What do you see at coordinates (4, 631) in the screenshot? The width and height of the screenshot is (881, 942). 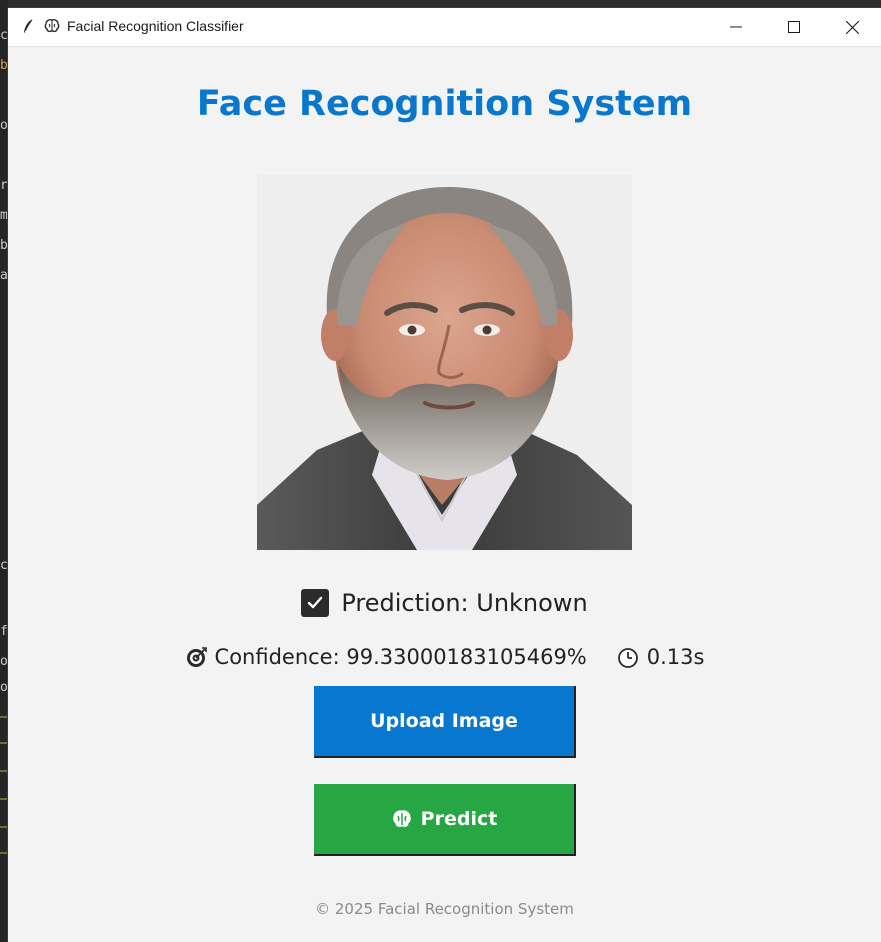 I see `editor-fragment: f` at bounding box center [4, 631].